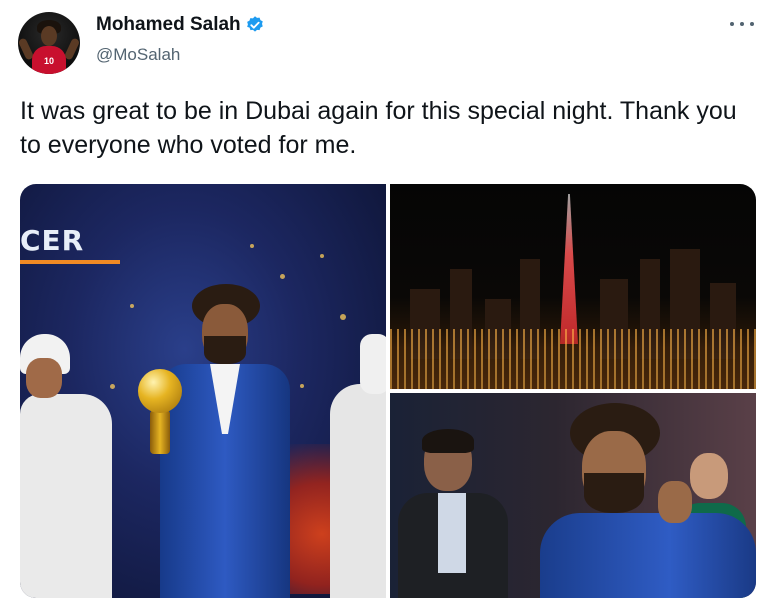  I want to click on hand, so click(675, 502).